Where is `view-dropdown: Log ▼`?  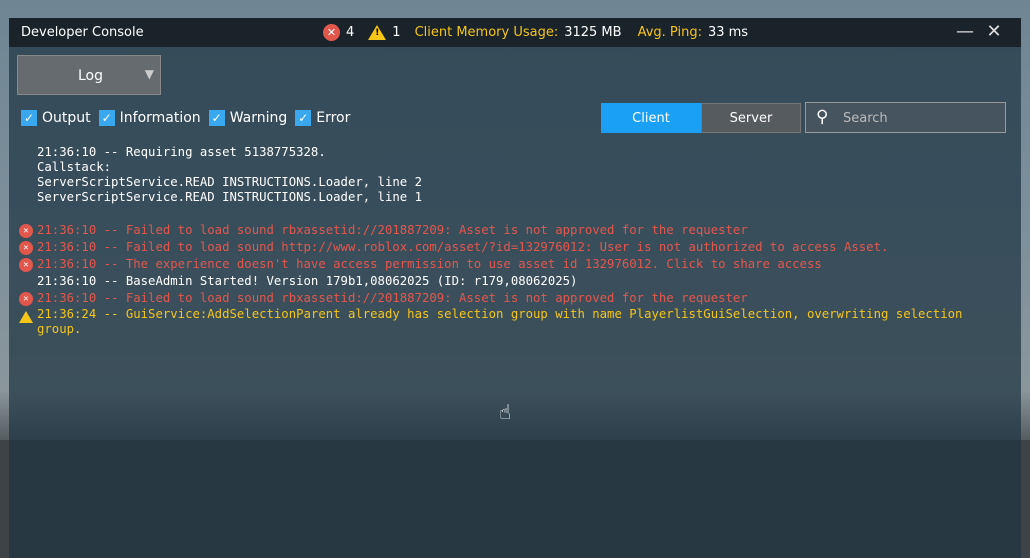 view-dropdown: Log ▼ is located at coordinates (89, 75).